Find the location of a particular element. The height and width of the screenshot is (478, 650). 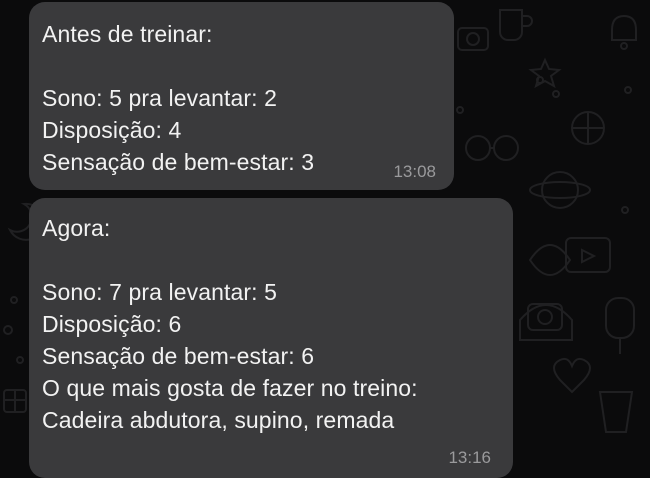

message-line: Cadeira abdutora, supino, remada is located at coordinates (218, 420).